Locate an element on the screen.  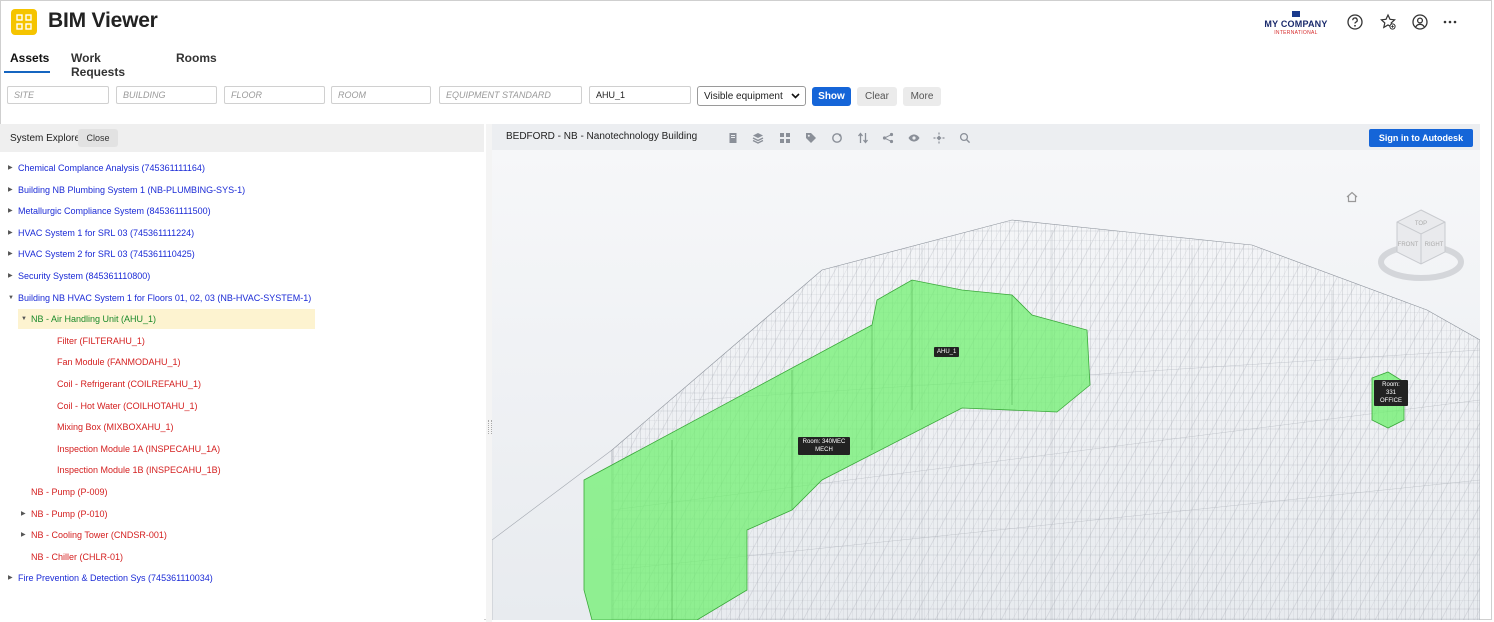
system-explorer-header: System Explorer Close is located at coordinates (242, 138).